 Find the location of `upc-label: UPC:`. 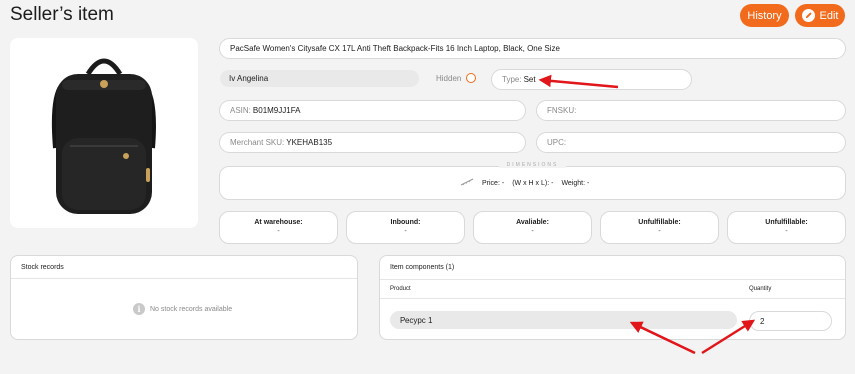

upc-label: UPC: is located at coordinates (557, 142).